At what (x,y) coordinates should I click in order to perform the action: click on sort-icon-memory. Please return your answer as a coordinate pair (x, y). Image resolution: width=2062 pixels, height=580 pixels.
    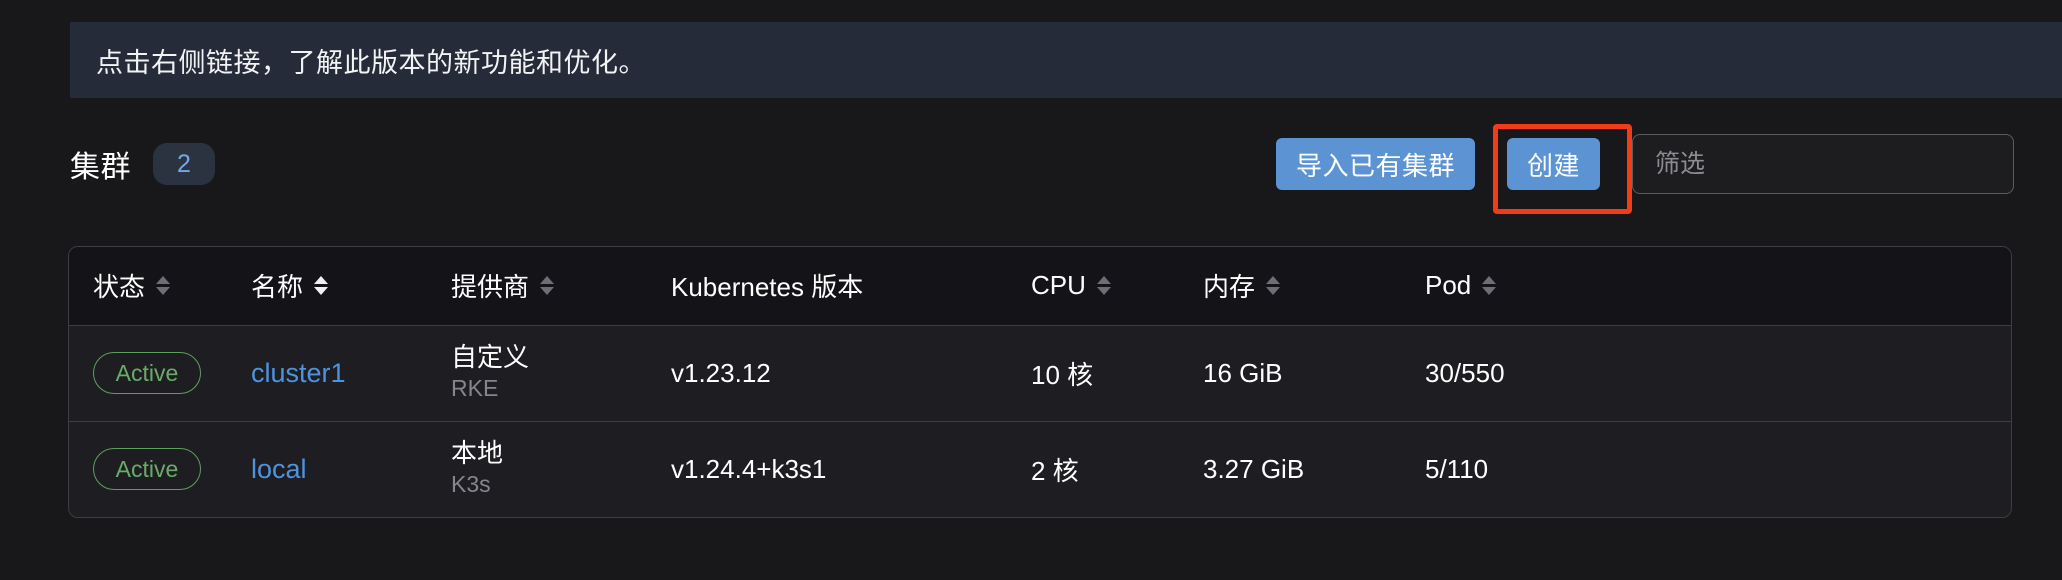
    Looking at the image, I should click on (1273, 286).